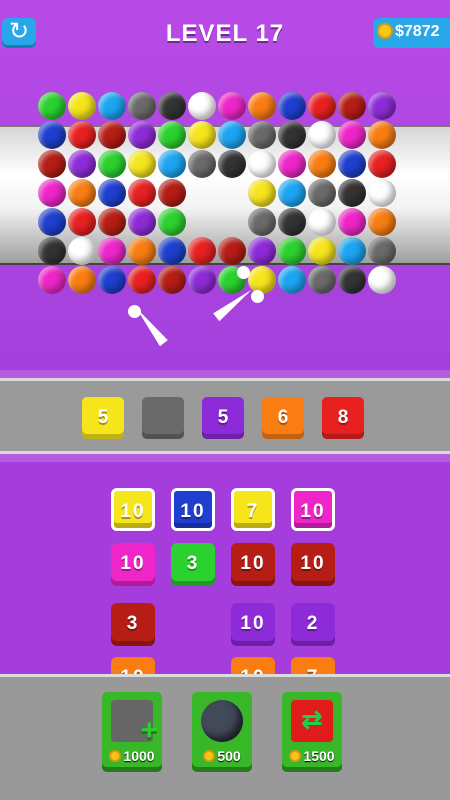 The height and width of the screenshot is (800, 450). Describe the element at coordinates (222, 721) in the screenshot. I see `bomb-icon` at that location.